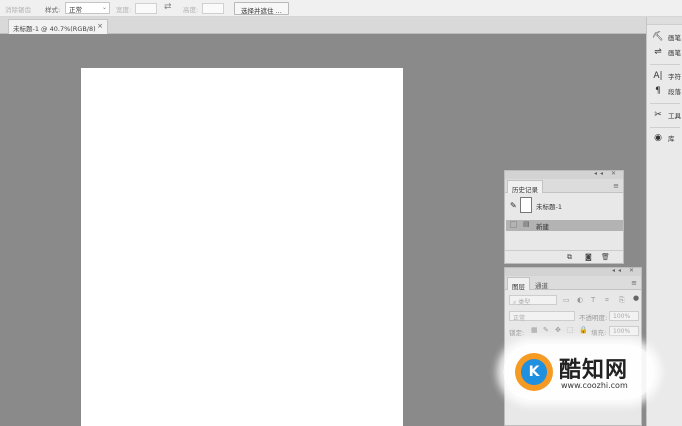  I want to click on chevron-down-icon: ⌄, so click(104, 7).